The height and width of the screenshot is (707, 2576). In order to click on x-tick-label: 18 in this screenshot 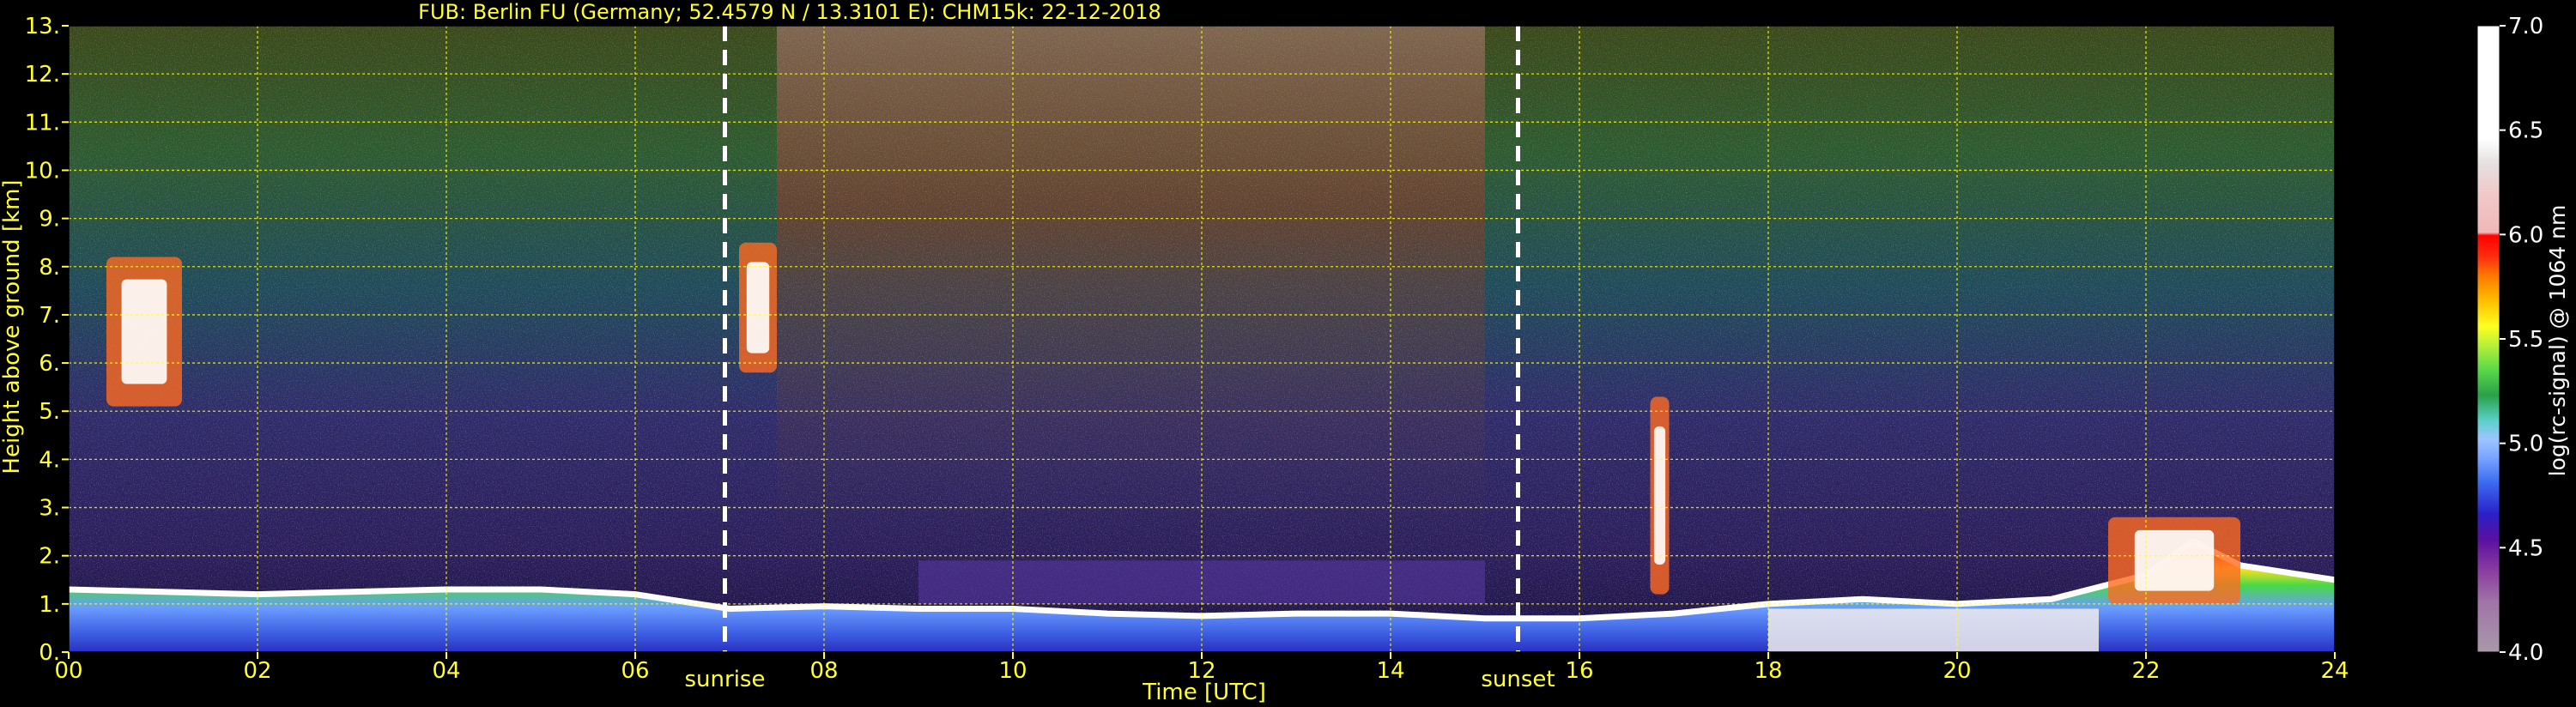, I will do `click(1768, 671)`.